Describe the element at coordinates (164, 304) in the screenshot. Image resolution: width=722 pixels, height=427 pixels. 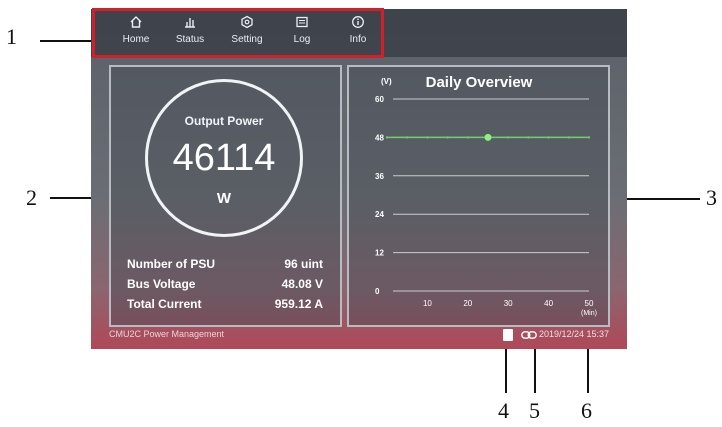
I see `stat-total-current-label: Total Current` at that location.